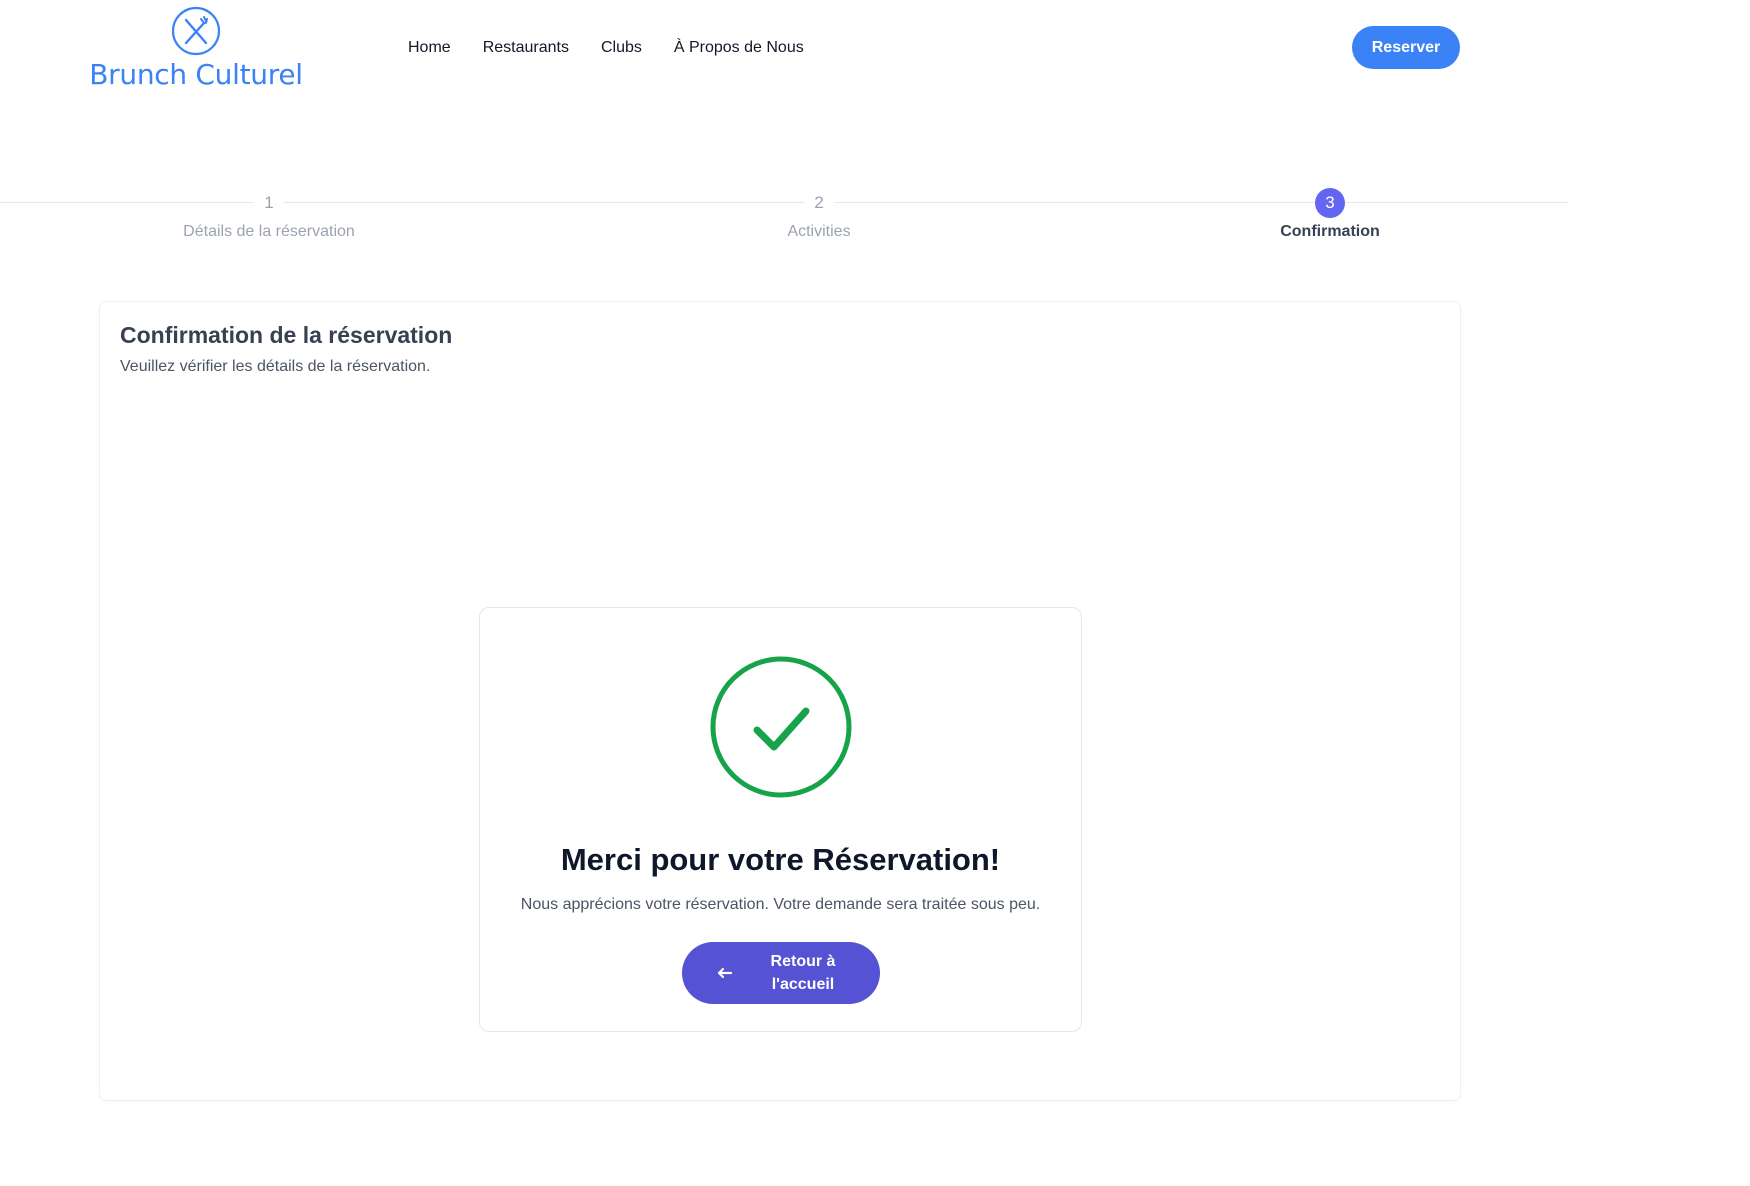 The image size is (1750, 1186). I want to click on step-confirmation: 3 Confirmation, so click(1330, 214).